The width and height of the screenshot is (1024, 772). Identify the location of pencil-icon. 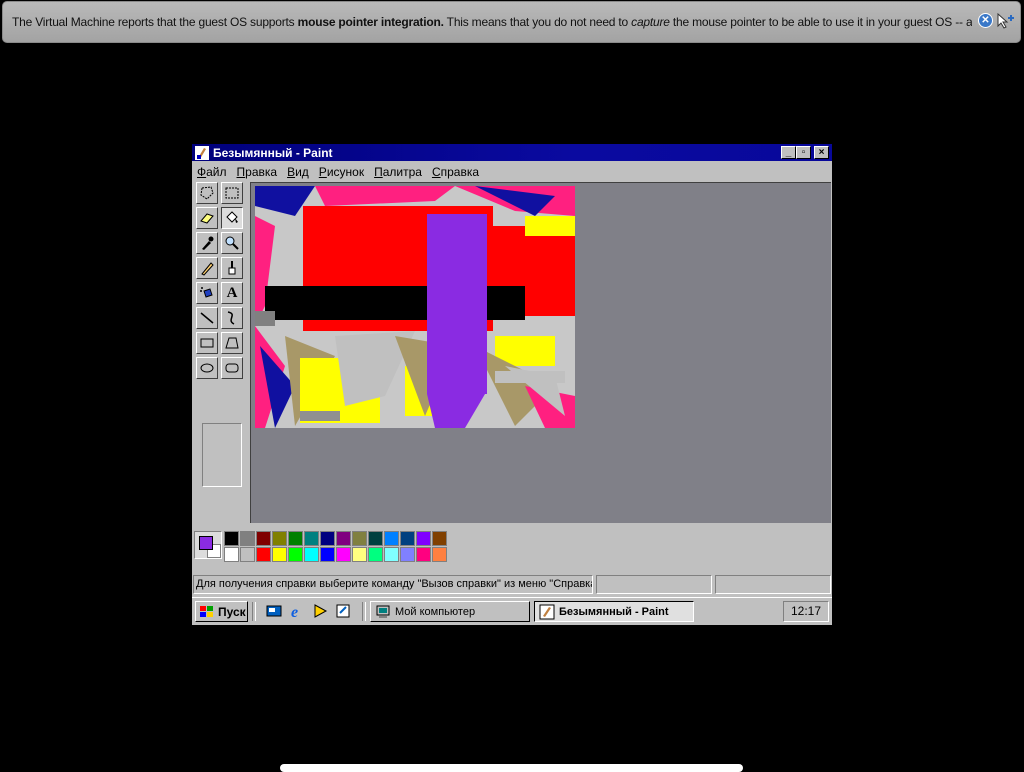
(207, 268).